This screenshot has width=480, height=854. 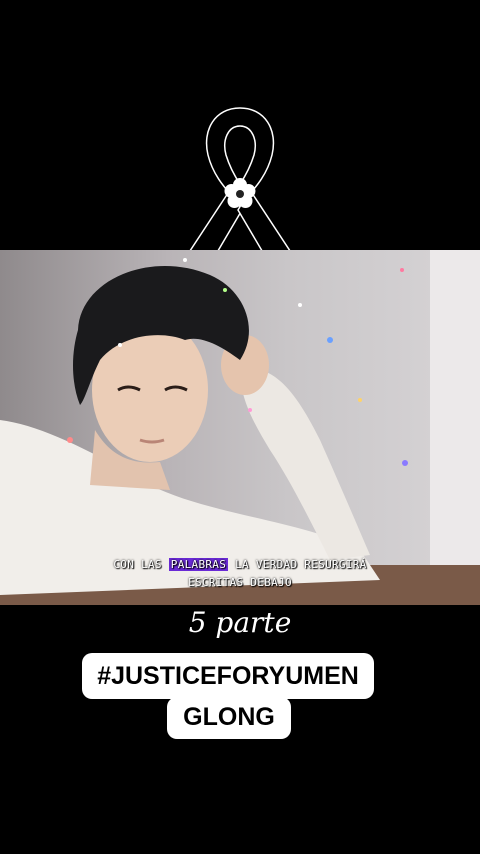 I want to click on subtitle-line-2: ESCRITAS DEBAJO, so click(x=240, y=582).